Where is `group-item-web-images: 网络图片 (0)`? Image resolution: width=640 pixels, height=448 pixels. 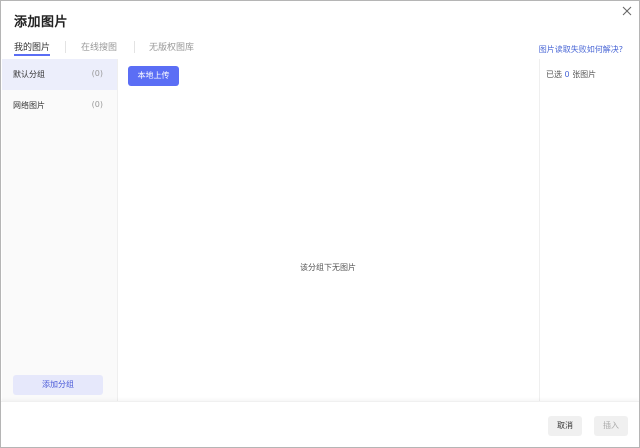 group-item-web-images: 网络图片 (0) is located at coordinates (59, 105).